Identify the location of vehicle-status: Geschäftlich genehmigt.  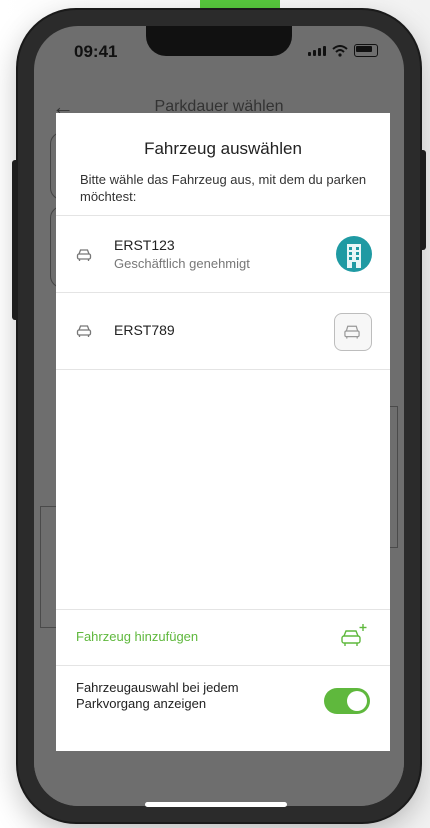
(182, 263).